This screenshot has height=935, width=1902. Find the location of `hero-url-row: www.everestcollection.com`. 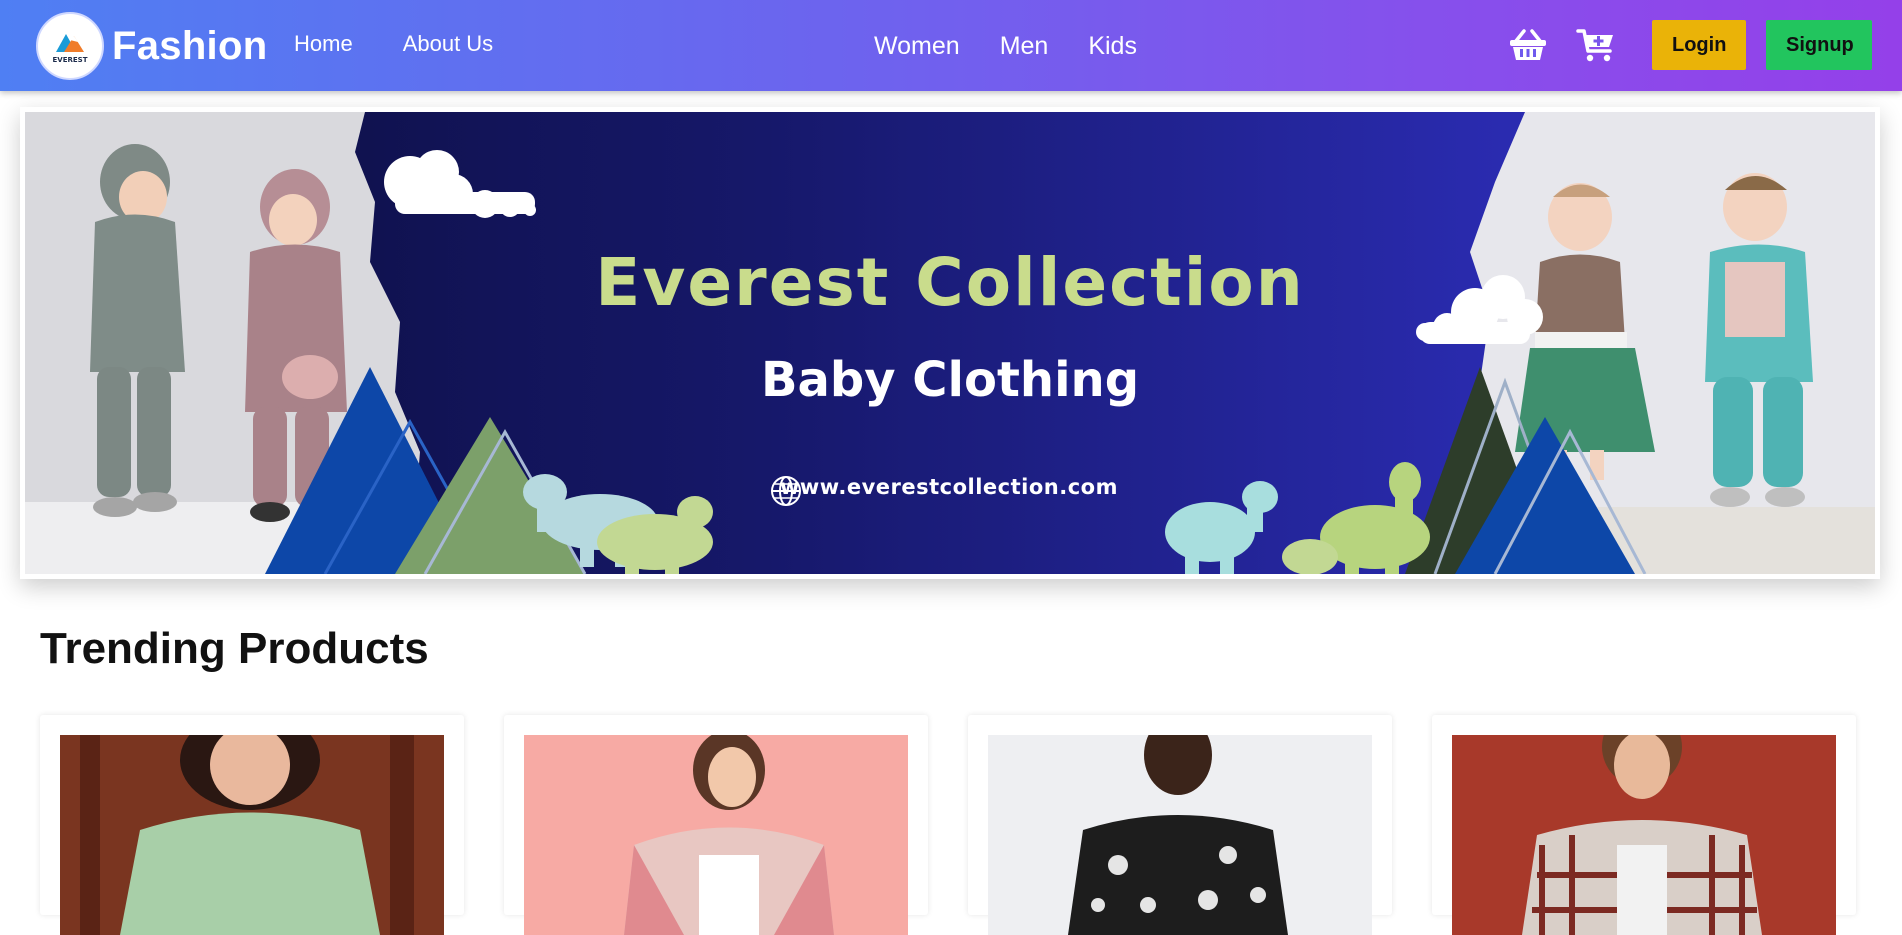

hero-url-row: www.everestcollection.com is located at coordinates (944, 490).